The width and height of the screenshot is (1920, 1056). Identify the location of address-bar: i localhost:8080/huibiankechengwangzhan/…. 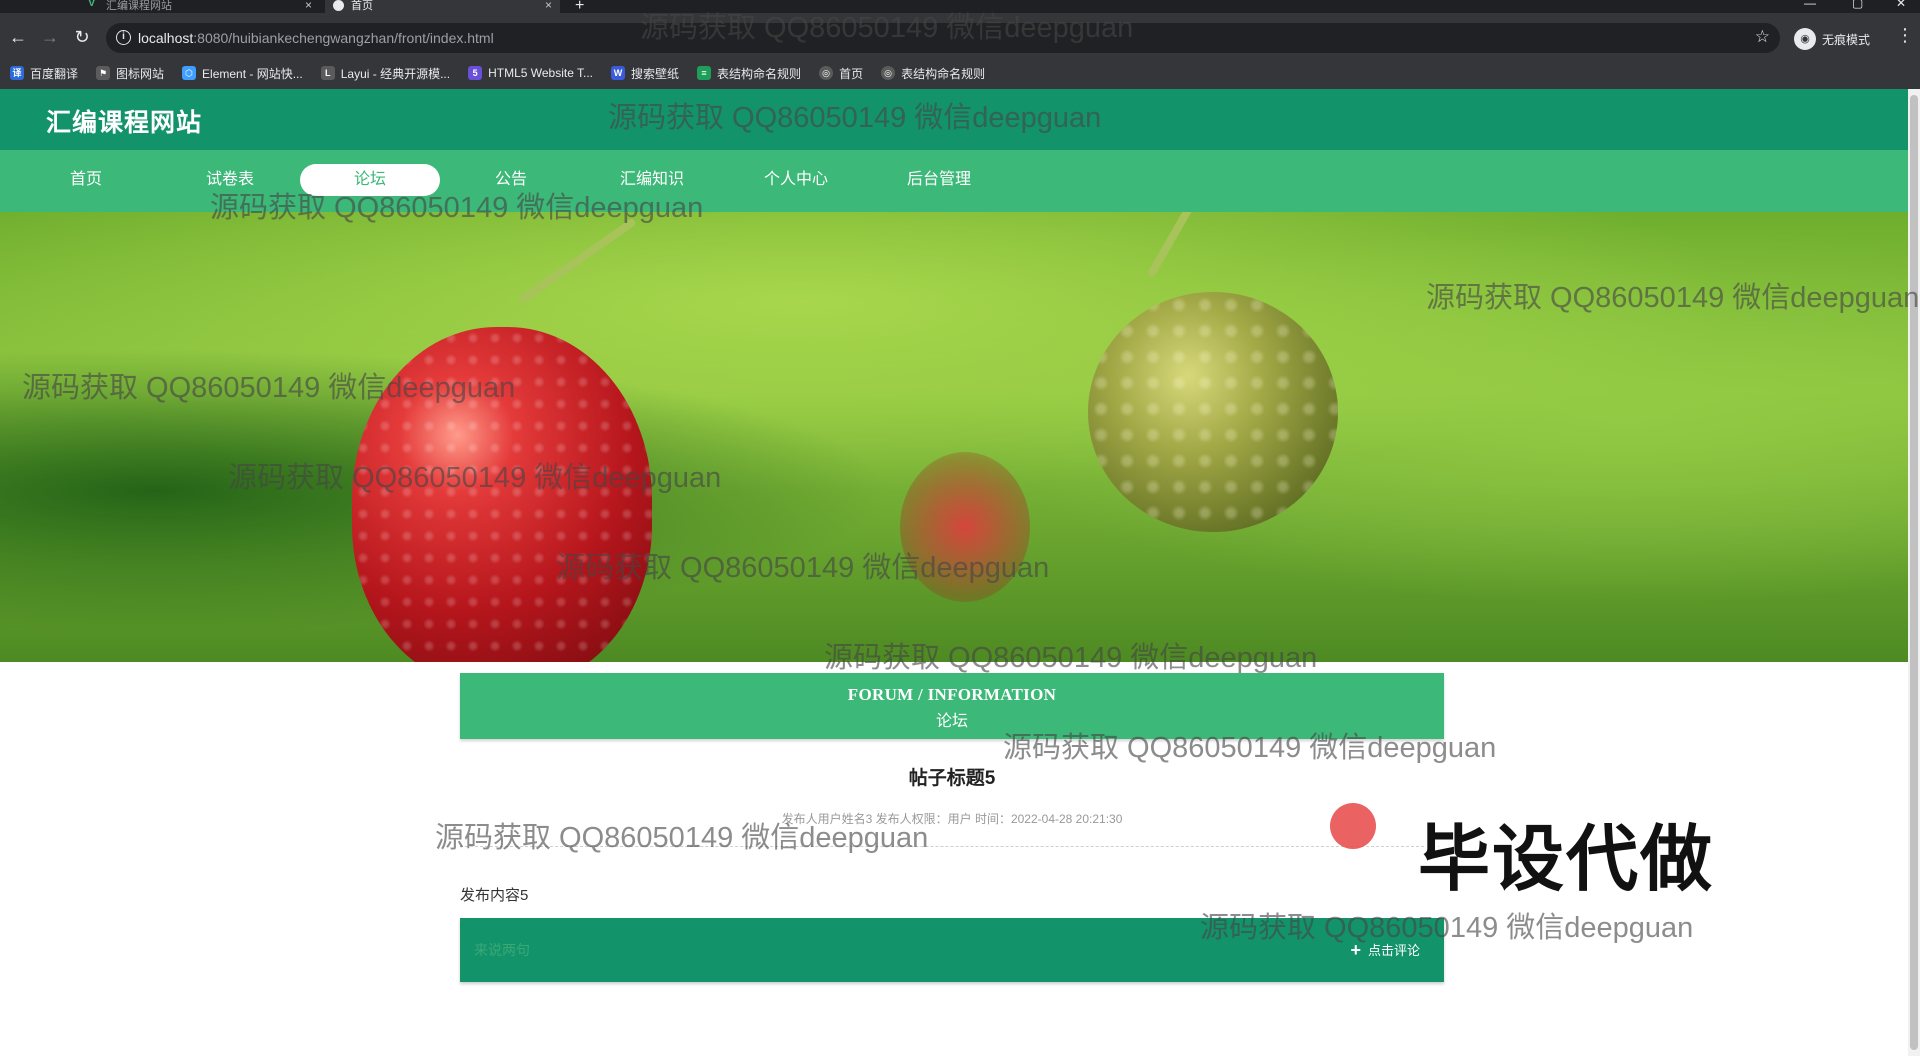
(943, 38).